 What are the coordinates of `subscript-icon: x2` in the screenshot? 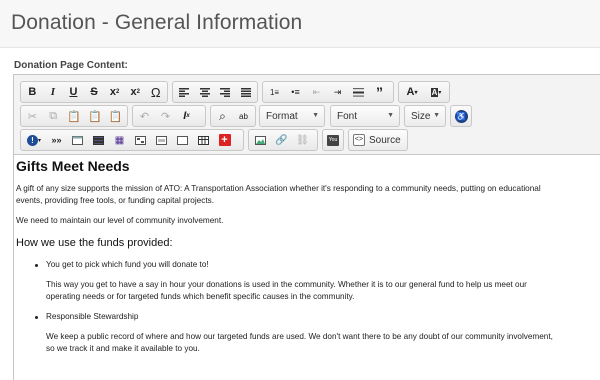 It's located at (114, 92).